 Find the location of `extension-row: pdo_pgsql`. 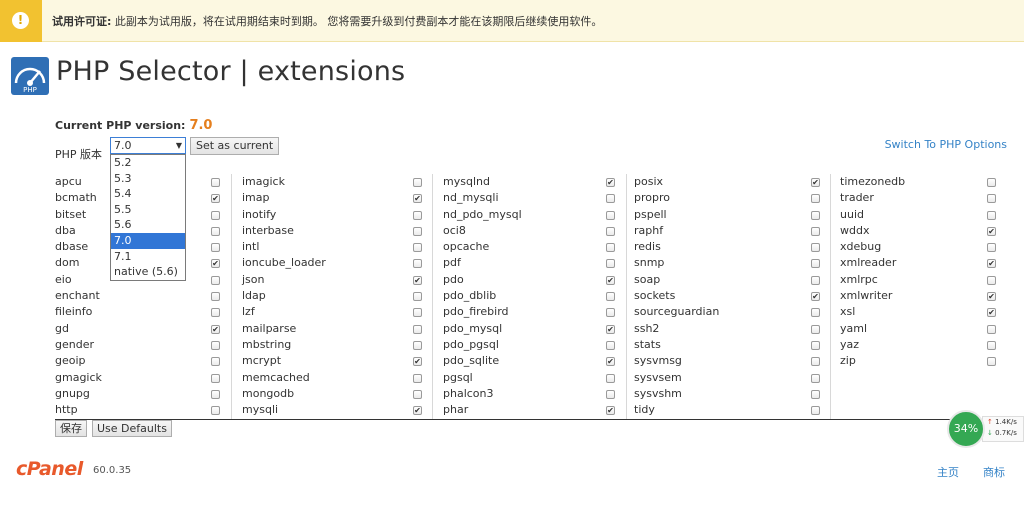

extension-row: pdo_pgsql is located at coordinates (530, 345).